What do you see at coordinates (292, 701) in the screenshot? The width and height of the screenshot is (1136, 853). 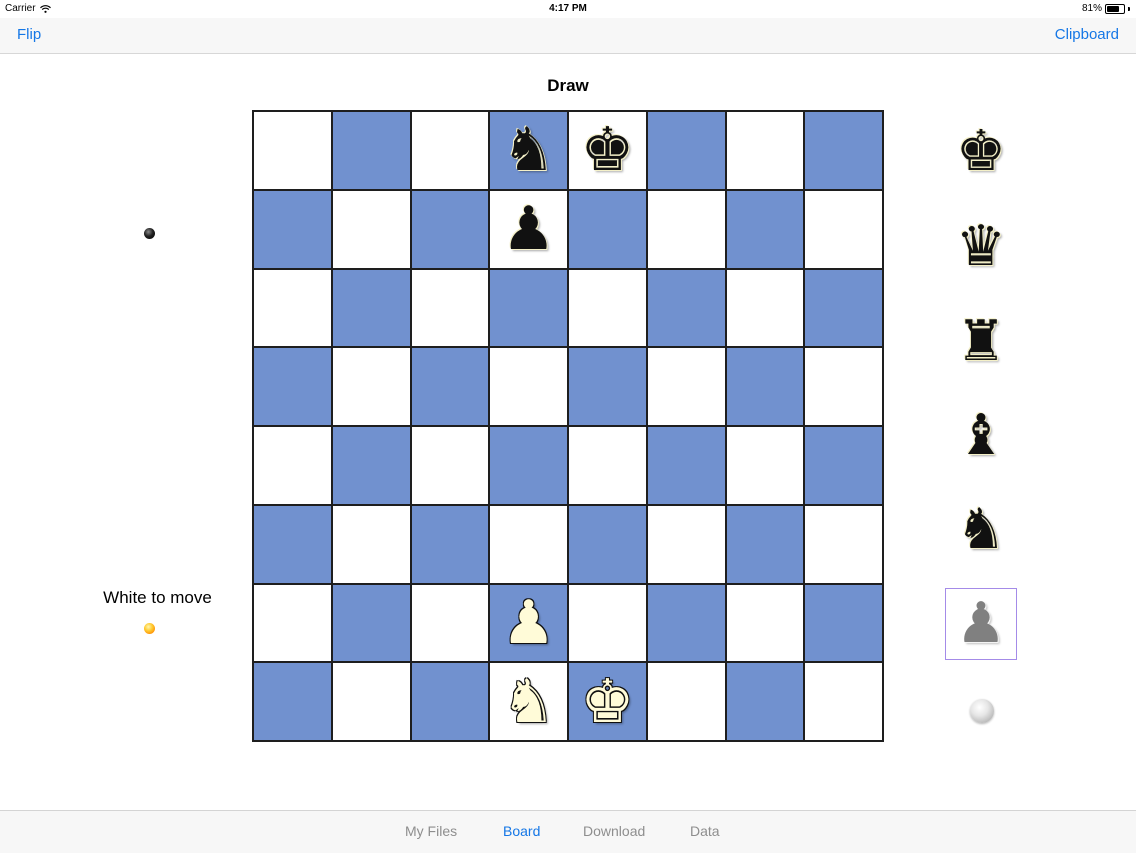 I see `square-a1` at bounding box center [292, 701].